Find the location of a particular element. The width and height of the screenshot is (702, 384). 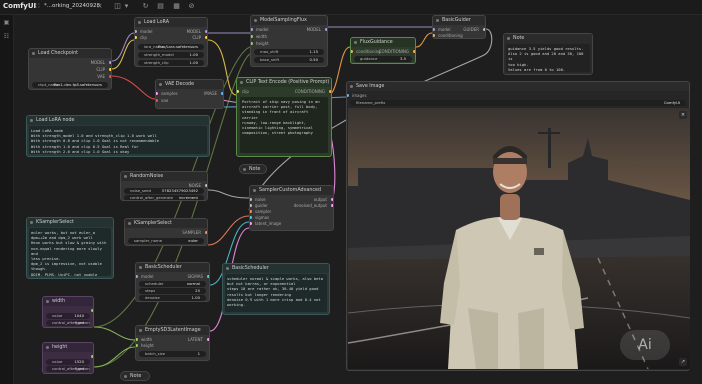

workflow-tab-title: *...orking_20240928 is located at coordinates (72, 6).